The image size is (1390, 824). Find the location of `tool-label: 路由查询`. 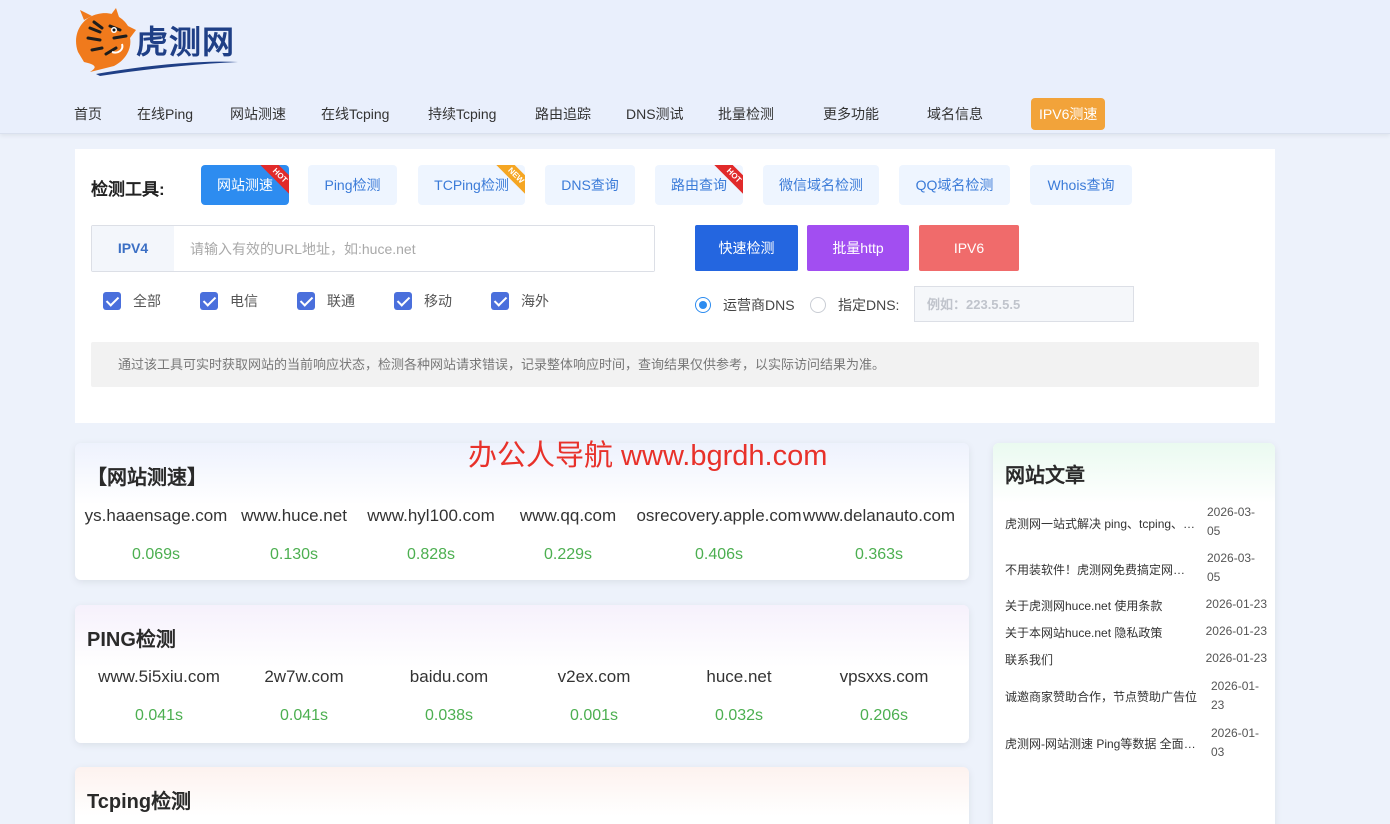

tool-label: 路由查询 is located at coordinates (699, 185).